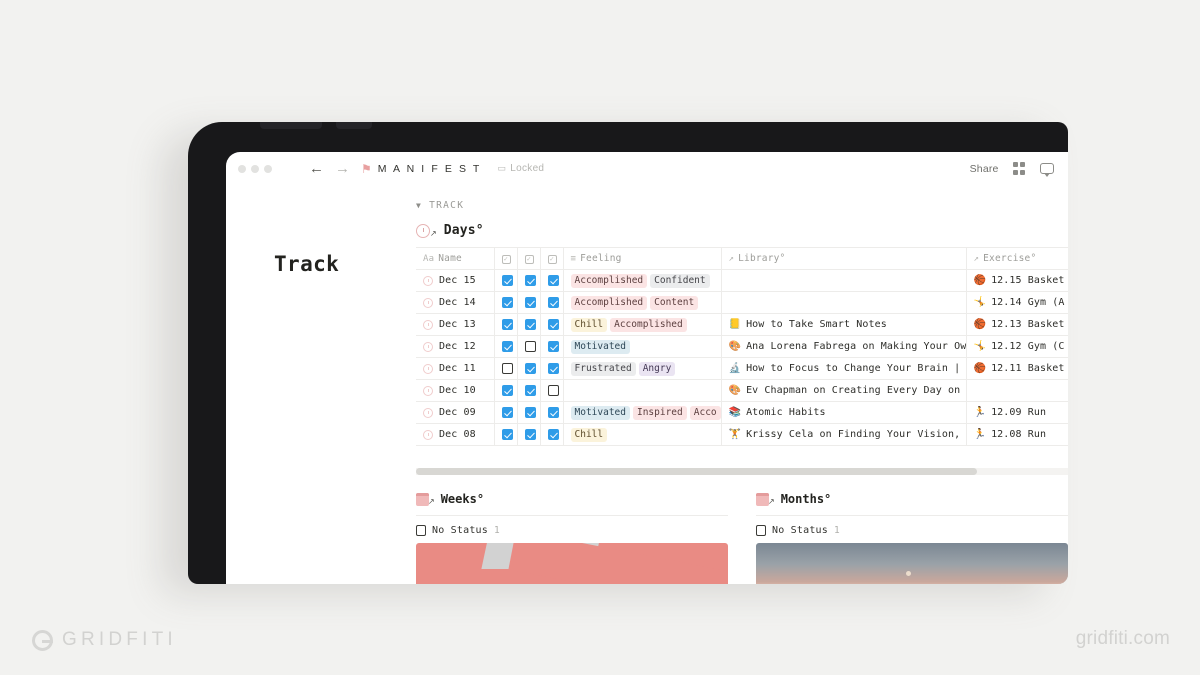 This screenshot has width=1200, height=675. Describe the element at coordinates (844, 346) in the screenshot. I see `cell-library: 🎨 Ana Lorena Fabrega on Making Your Ow` at that location.